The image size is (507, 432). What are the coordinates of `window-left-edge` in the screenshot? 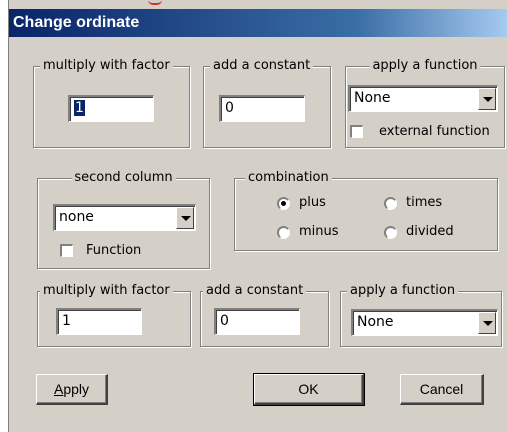 It's located at (4, 216).